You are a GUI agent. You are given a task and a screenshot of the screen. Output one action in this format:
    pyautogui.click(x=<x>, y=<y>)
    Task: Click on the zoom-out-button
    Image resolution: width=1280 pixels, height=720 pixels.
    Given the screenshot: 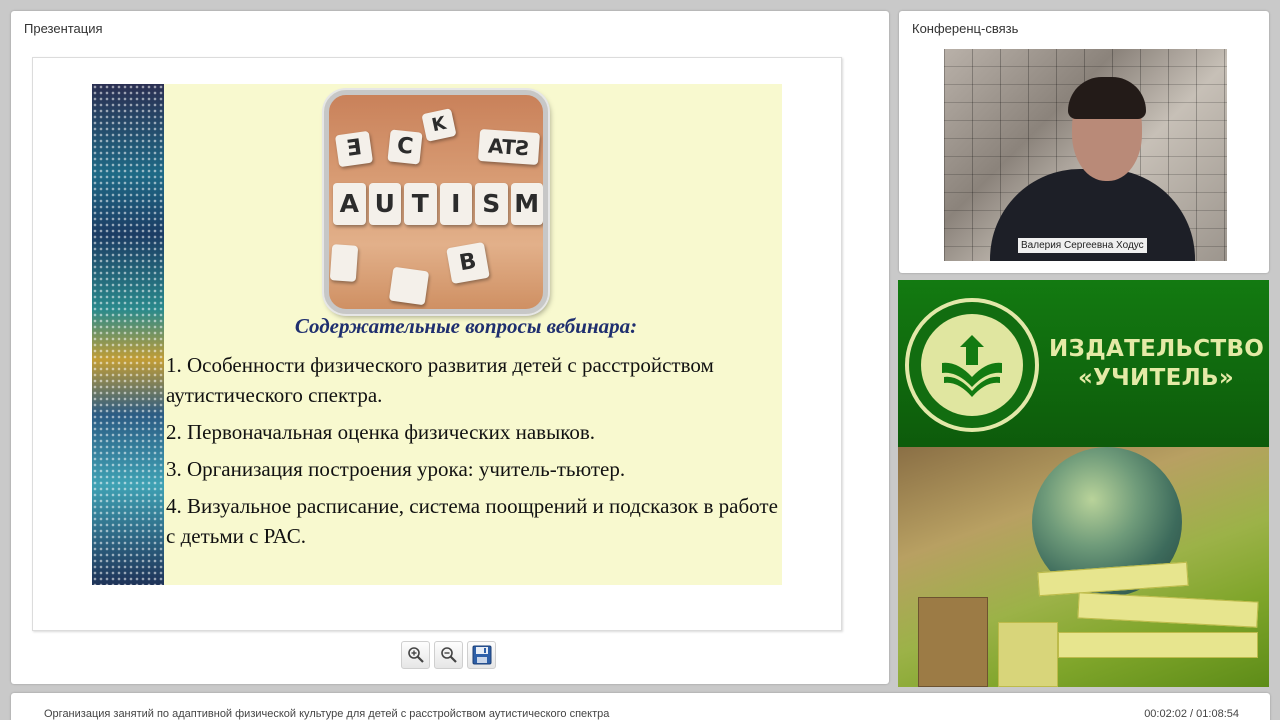 What is the action you would take?
    pyautogui.click(x=448, y=655)
    